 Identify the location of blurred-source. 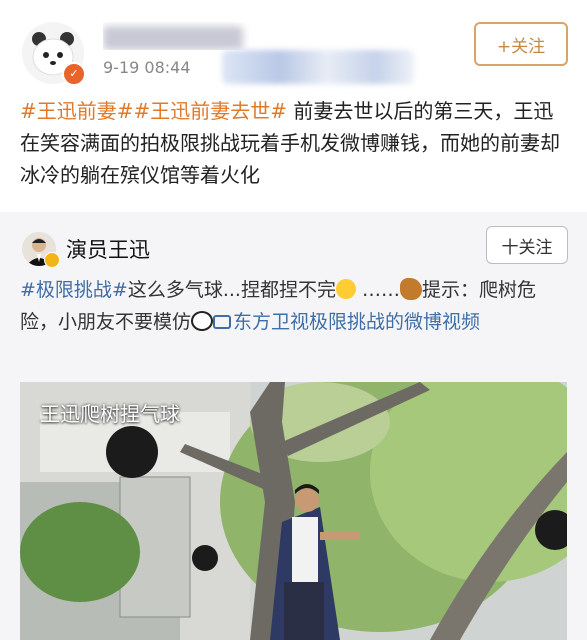
(318, 67).